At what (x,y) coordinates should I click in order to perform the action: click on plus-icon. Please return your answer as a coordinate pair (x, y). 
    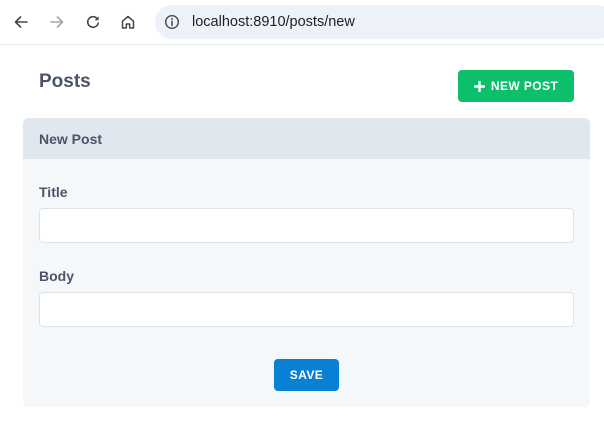
    Looking at the image, I should click on (479, 86).